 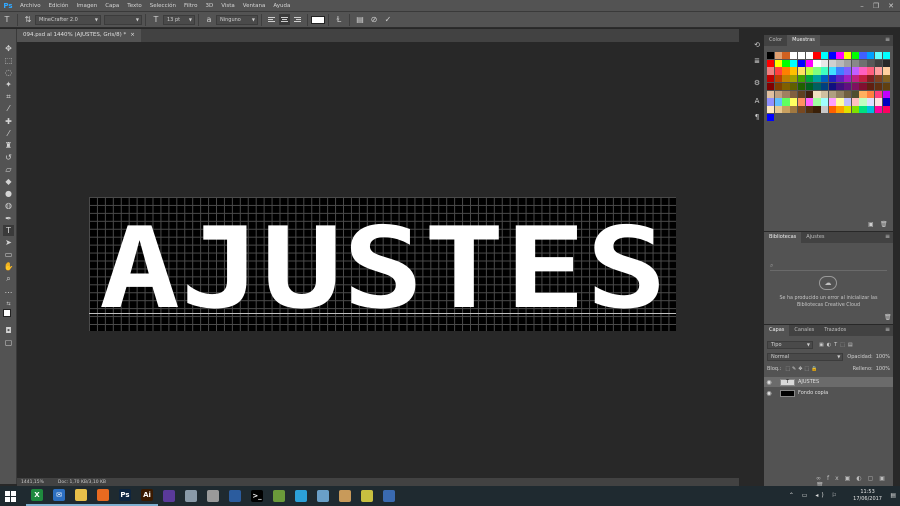 I want to click on align-right-button, so click(x=297, y=19).